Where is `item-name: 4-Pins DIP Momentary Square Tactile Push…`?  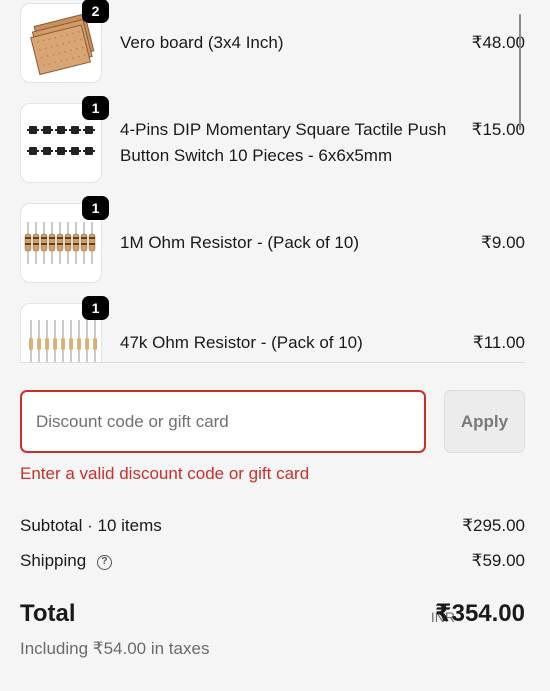
item-name: 4-Pins DIP Momentary Square Tactile Push… is located at coordinates (283, 142).